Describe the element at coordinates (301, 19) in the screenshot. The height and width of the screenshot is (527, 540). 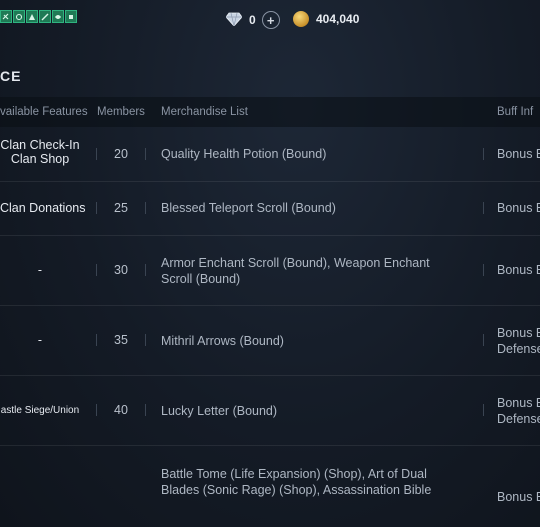
I see `gold-coin-icon` at that location.